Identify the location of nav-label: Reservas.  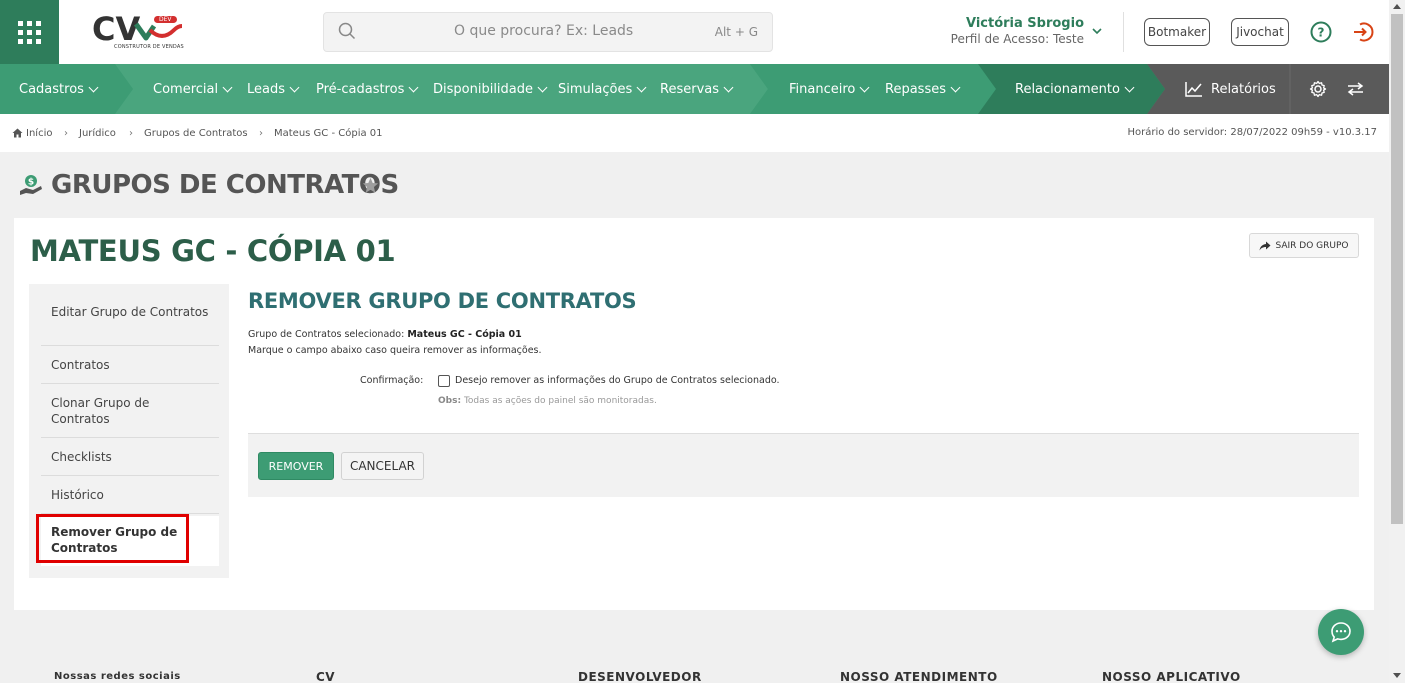
(689, 89).